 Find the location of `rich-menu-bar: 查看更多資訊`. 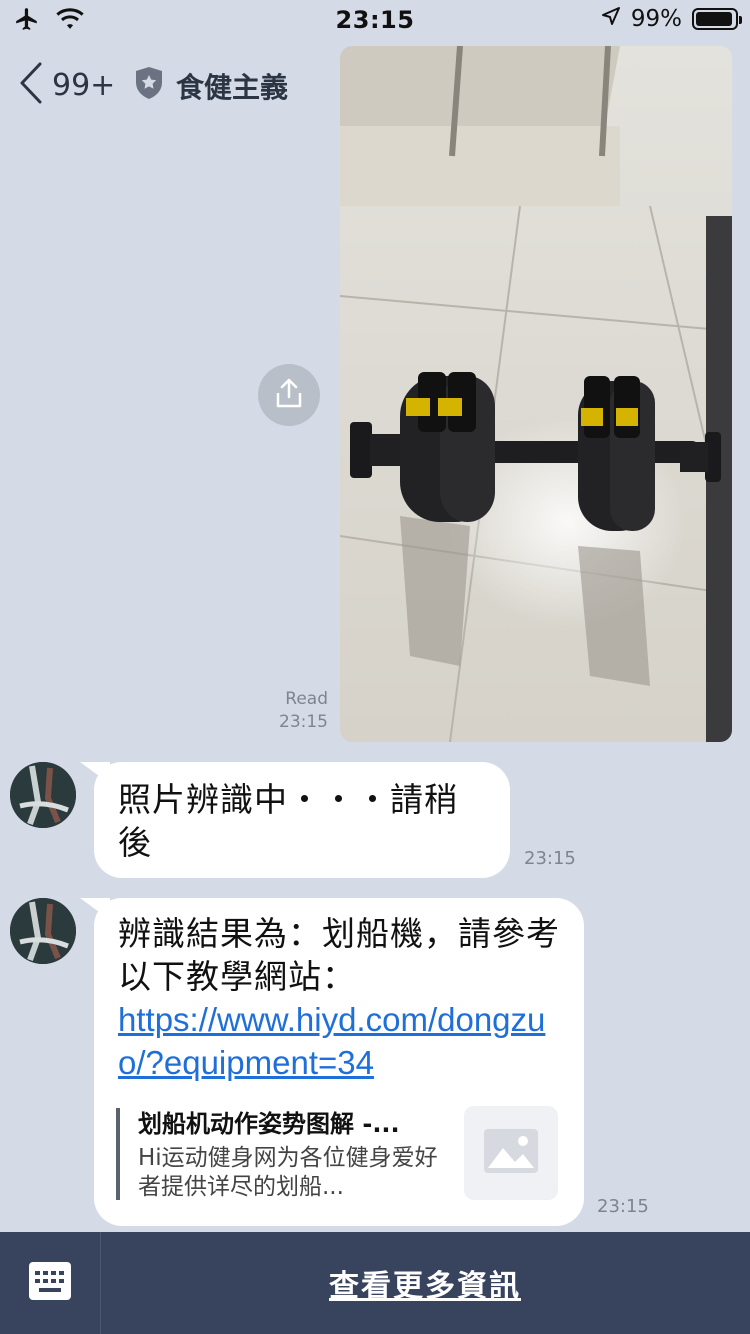

rich-menu-bar: 查看更多資訊 is located at coordinates (375, 1283).